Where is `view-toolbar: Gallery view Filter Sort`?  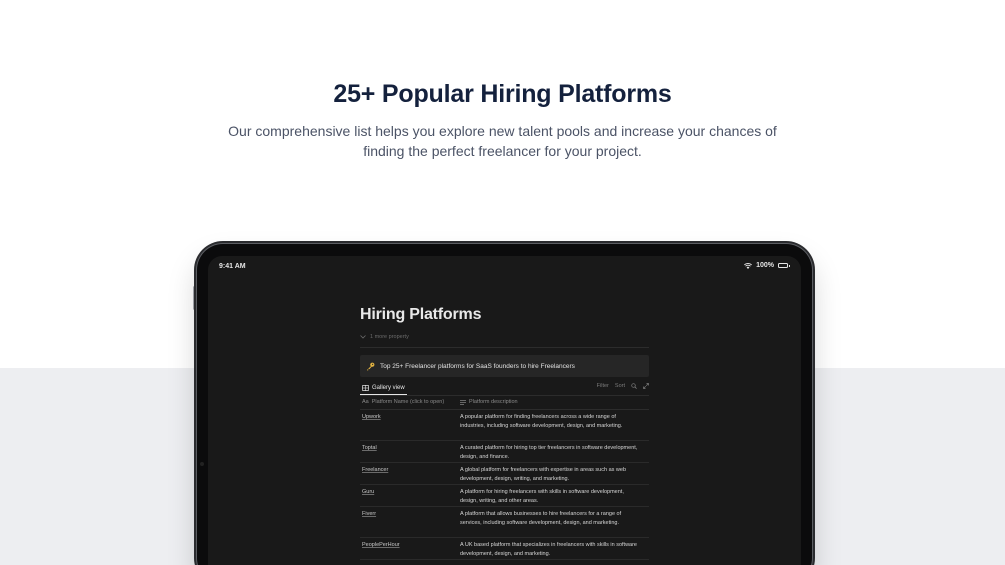
view-toolbar: Gallery view Filter Sort is located at coordinates (504, 388).